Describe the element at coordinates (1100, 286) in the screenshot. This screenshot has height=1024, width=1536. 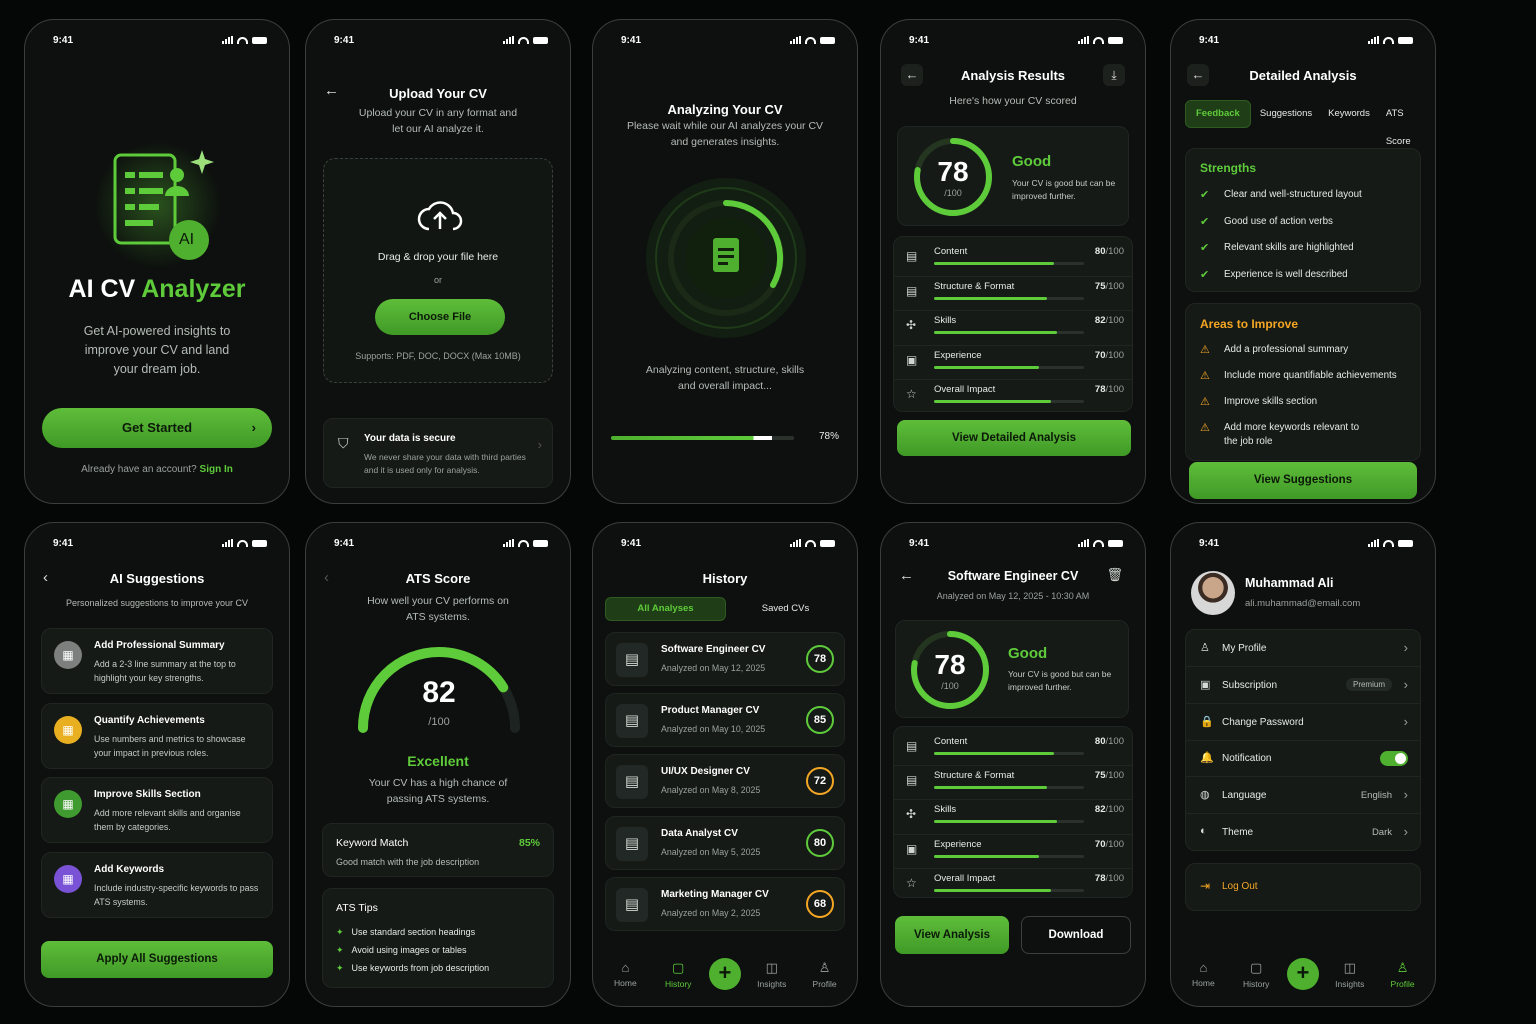
I see `metric-score: 75` at that location.